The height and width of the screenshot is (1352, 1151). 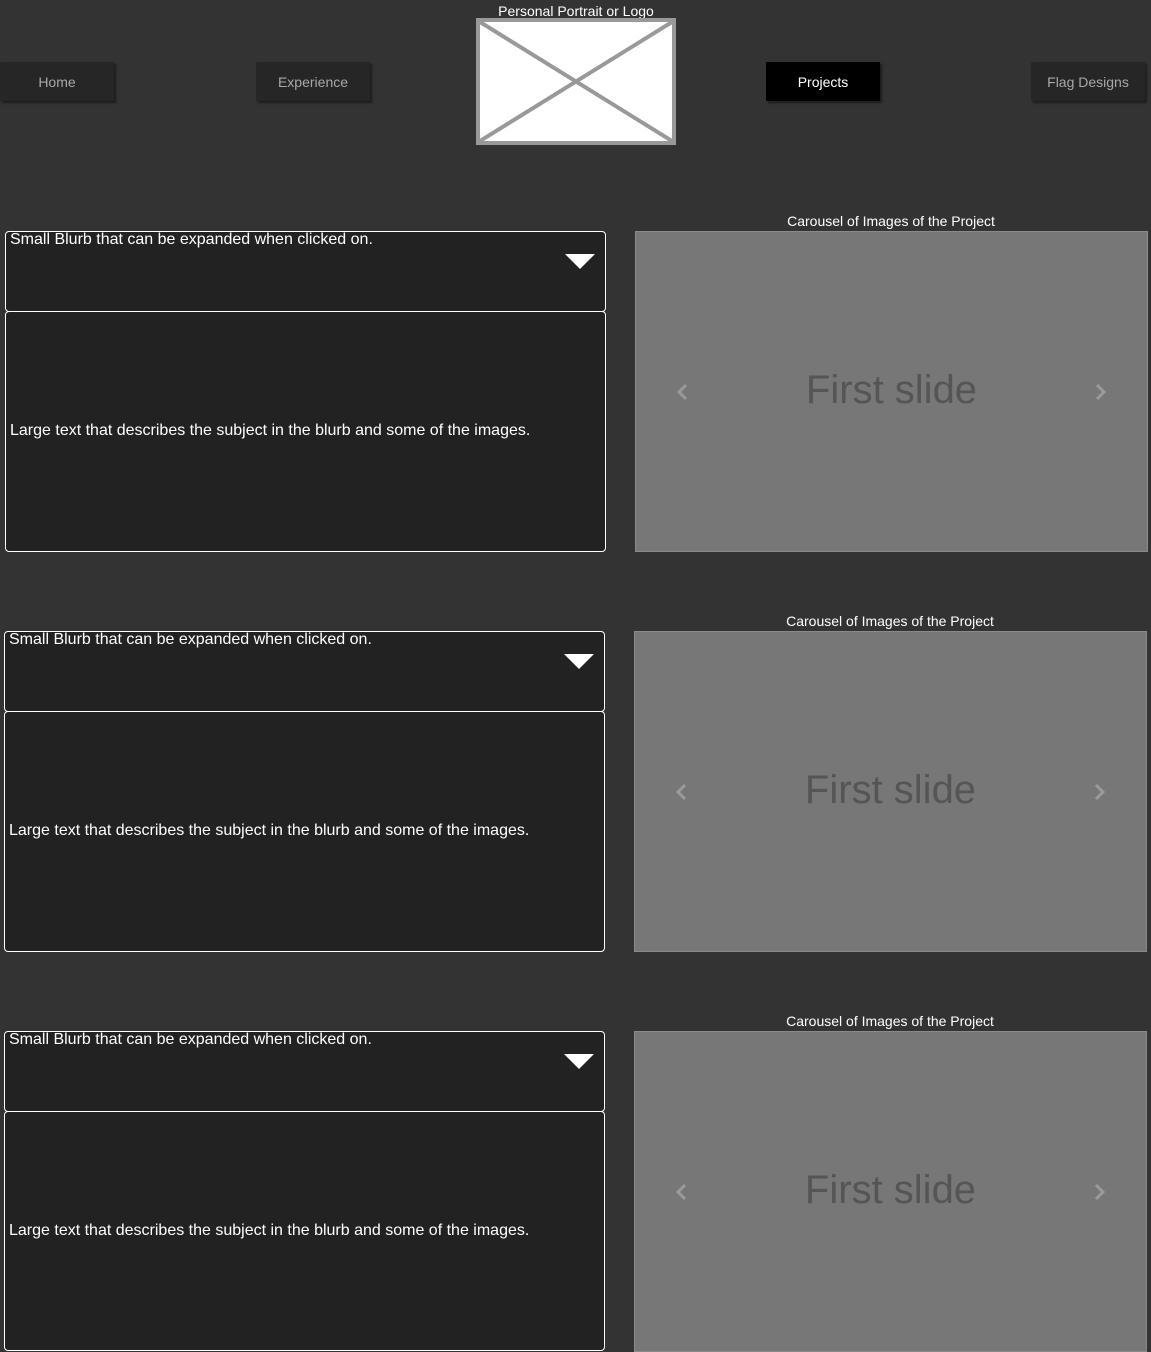 I want to click on nav-projects-button: Projects, so click(x=823, y=81).